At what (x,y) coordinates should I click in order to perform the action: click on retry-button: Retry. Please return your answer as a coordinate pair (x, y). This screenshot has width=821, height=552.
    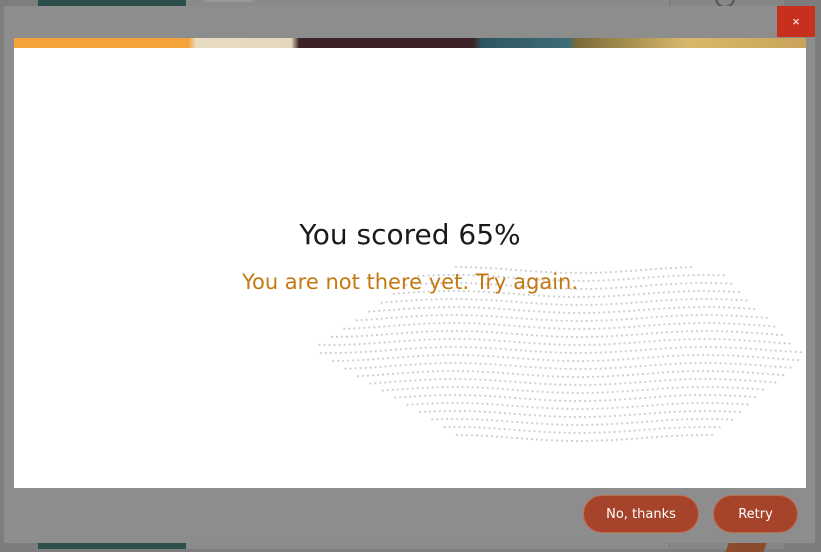
    Looking at the image, I should click on (755, 514).